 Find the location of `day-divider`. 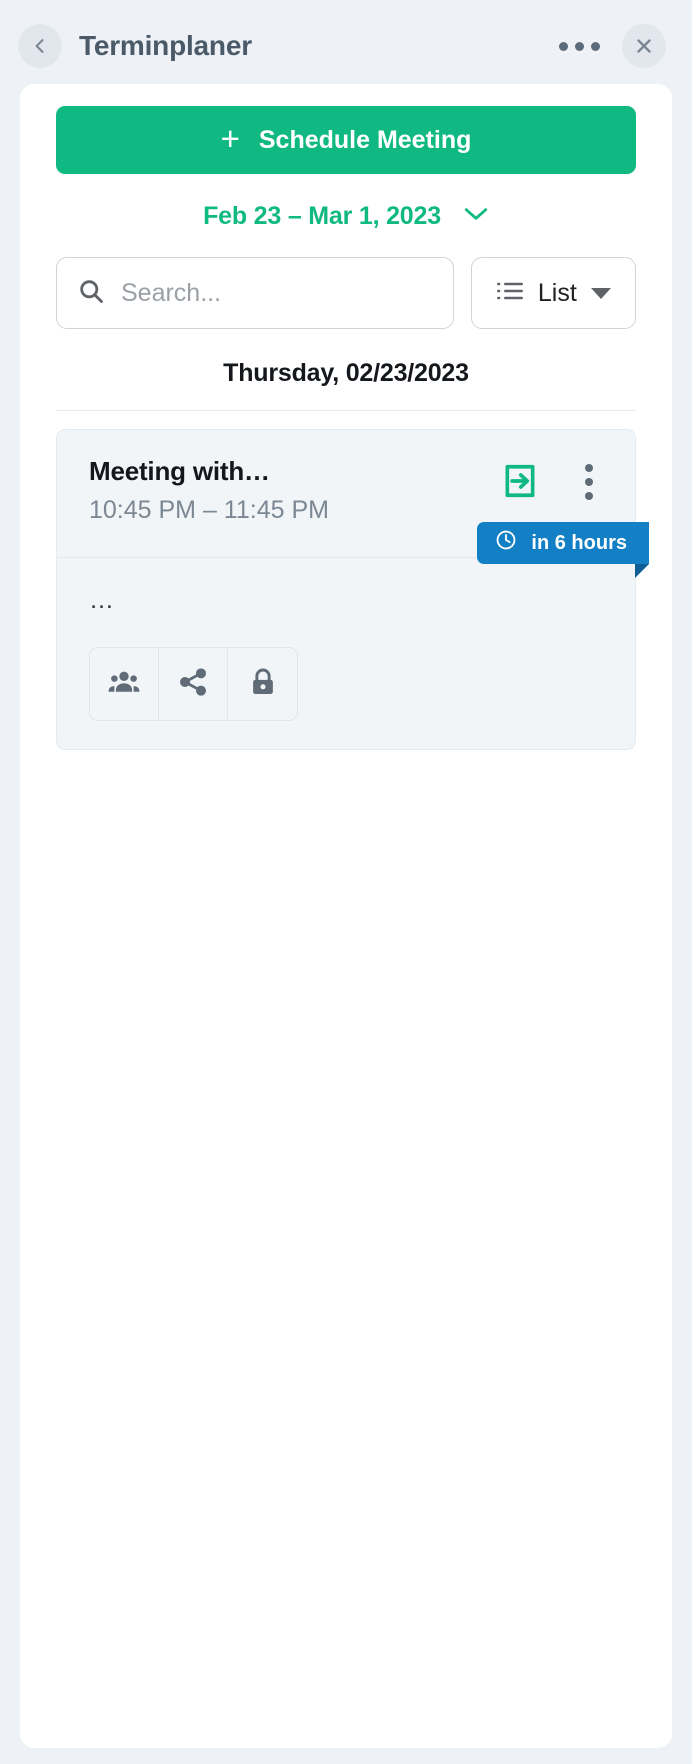

day-divider is located at coordinates (346, 410).